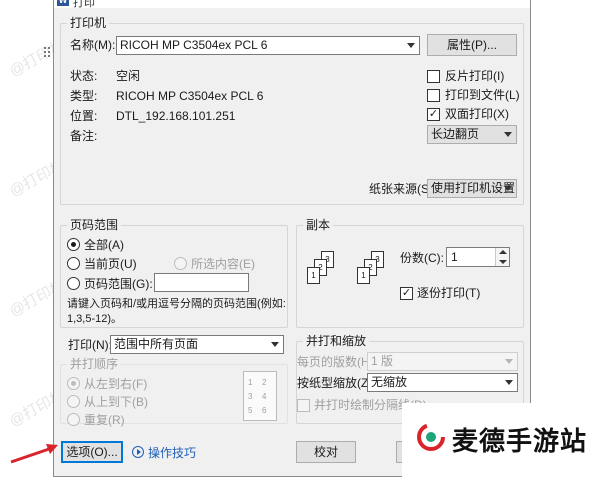  What do you see at coordinates (475, 76) in the screenshot?
I see `reverse-print-label: 反片打印(I)` at bounding box center [475, 76].